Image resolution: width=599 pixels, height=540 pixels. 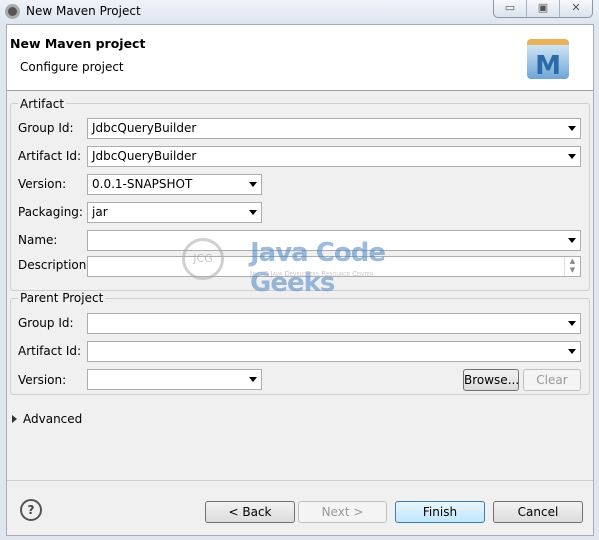 What do you see at coordinates (334, 240) in the screenshot?
I see `name-combo` at bounding box center [334, 240].